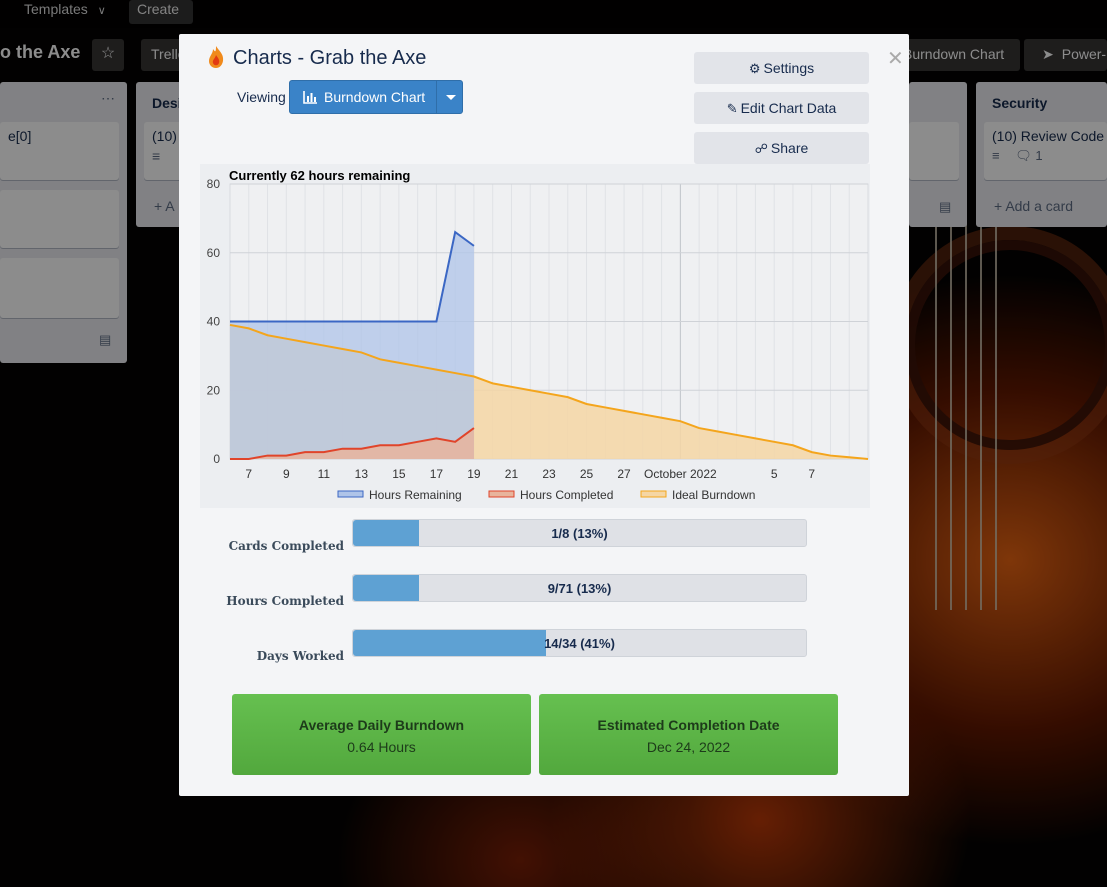 Image resolution: width=1107 pixels, height=887 pixels. Describe the element at coordinates (624, 474) in the screenshot. I see `x-tick-label: 27` at that location.